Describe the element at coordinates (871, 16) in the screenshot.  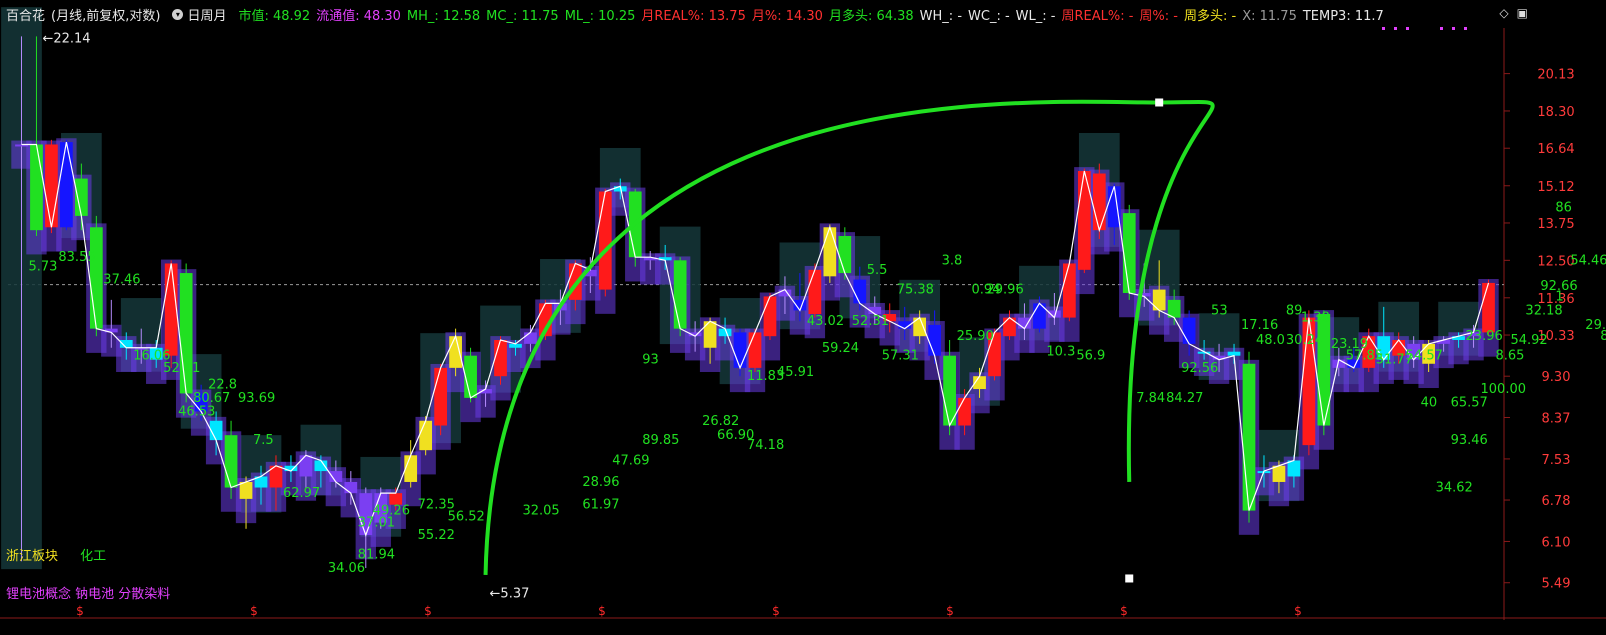
I see `indicator-7: 月多头: 64.38` at that location.